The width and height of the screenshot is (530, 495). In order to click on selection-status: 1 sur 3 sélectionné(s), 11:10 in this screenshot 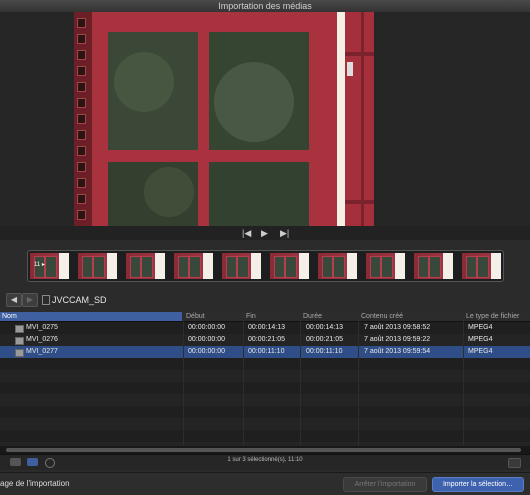, I will do `click(265, 460)`.